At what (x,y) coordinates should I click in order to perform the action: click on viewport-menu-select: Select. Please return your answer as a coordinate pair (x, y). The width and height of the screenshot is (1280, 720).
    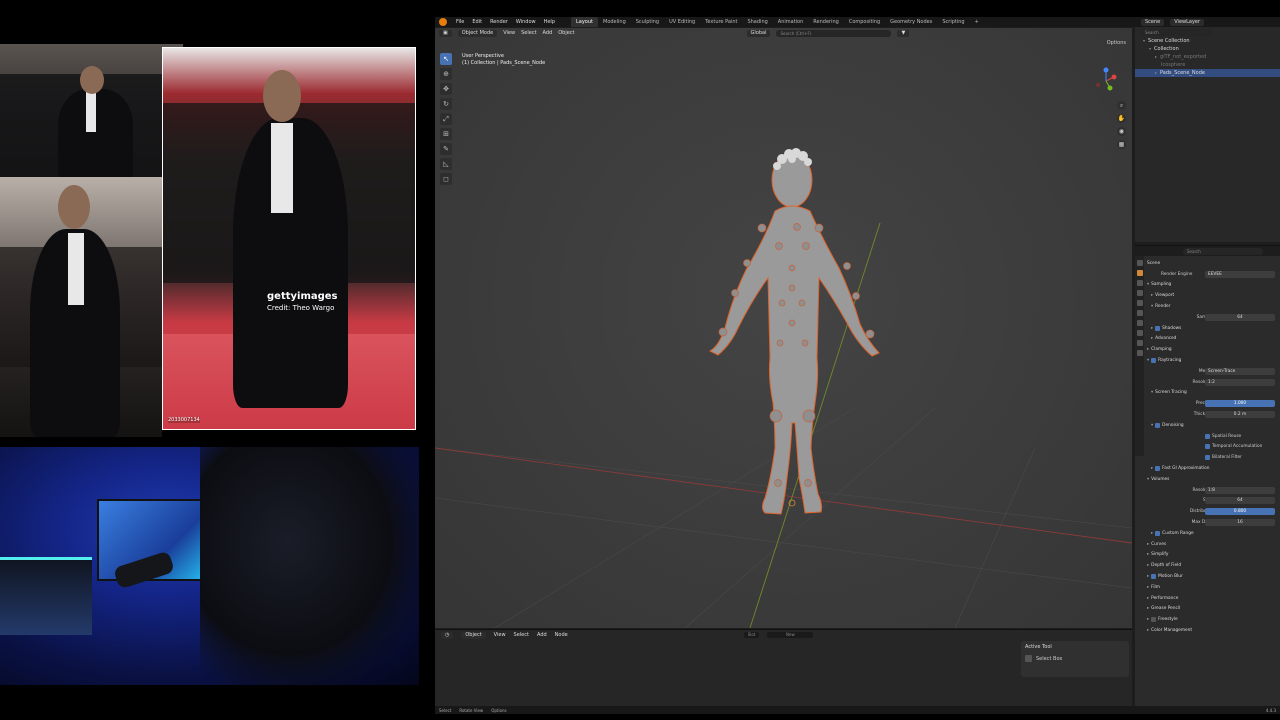
    Looking at the image, I should click on (528, 33).